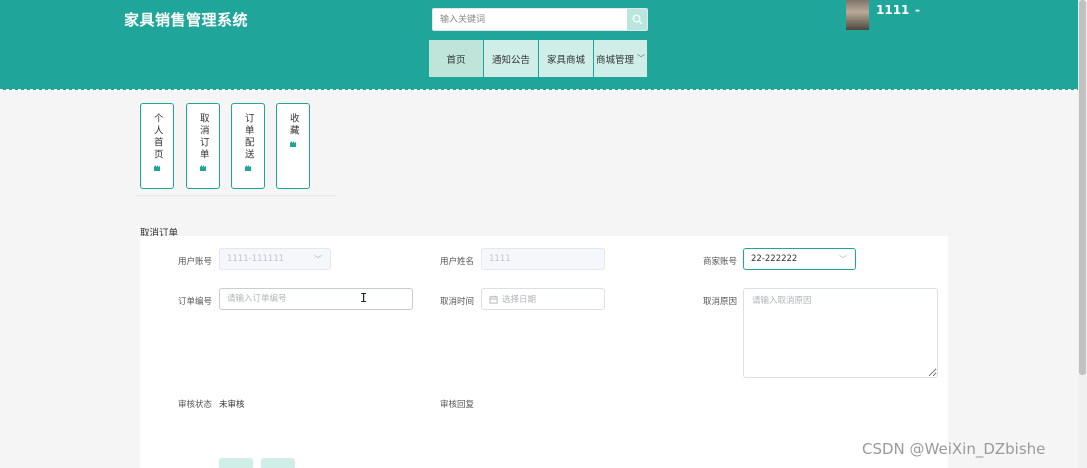 The height and width of the screenshot is (468, 1087). Describe the element at coordinates (236, 195) in the screenshot. I see `divider` at that location.